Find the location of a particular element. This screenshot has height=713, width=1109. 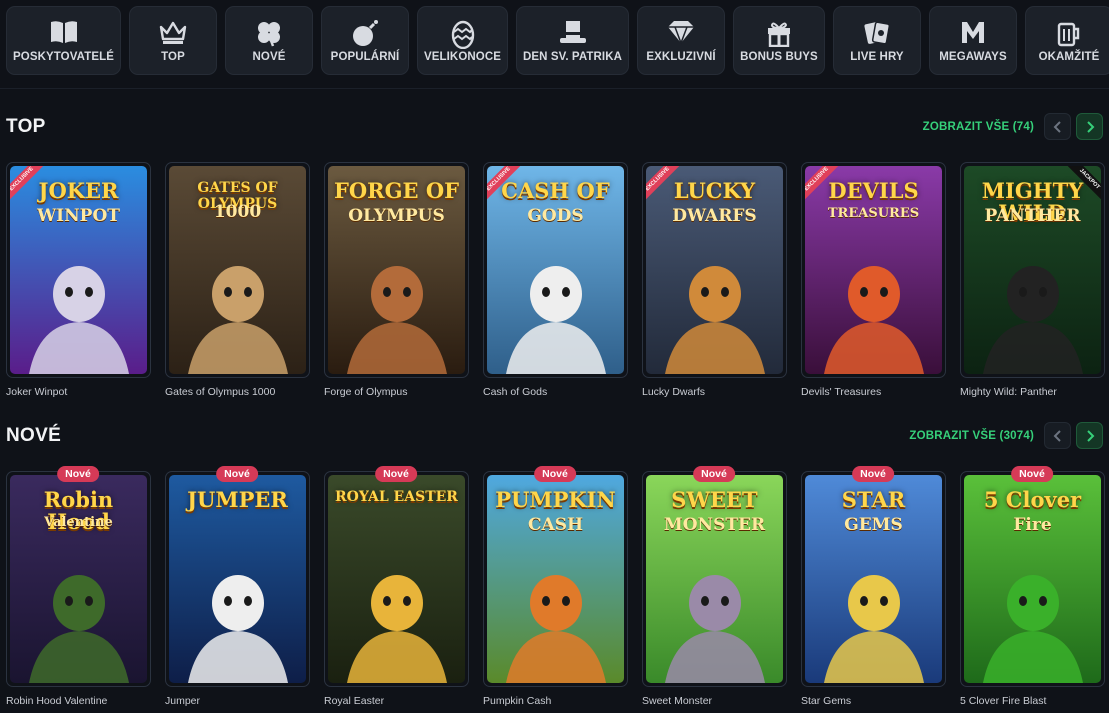

game-thumbnail: DEVILS TREASURES EXCLUSIVE is located at coordinates (873, 270).